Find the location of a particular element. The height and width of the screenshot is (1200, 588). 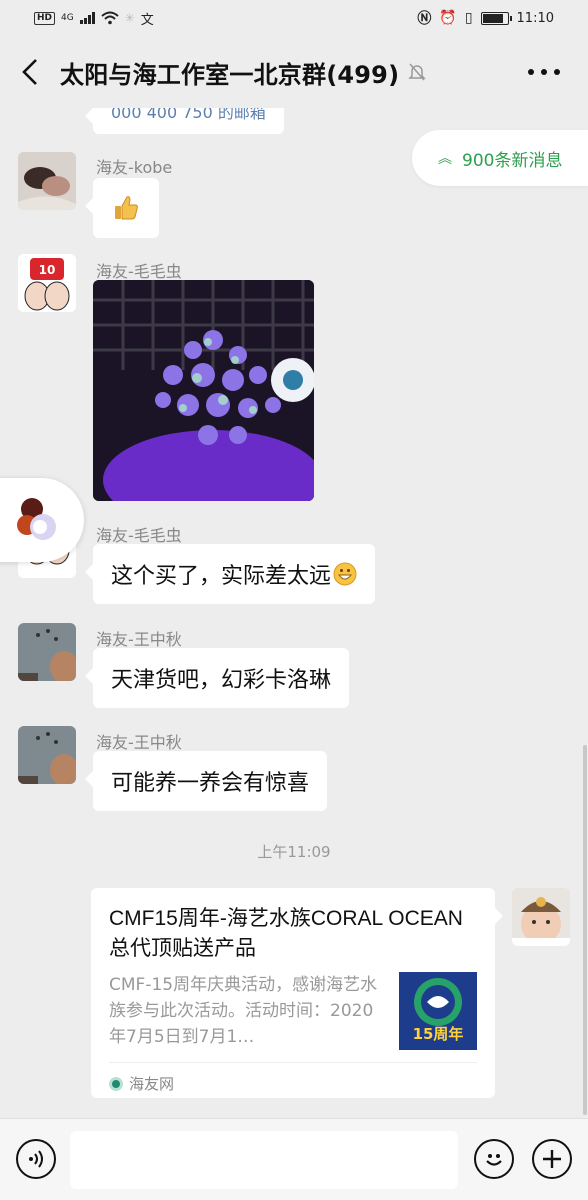

clock: 11:10 is located at coordinates (535, 18).